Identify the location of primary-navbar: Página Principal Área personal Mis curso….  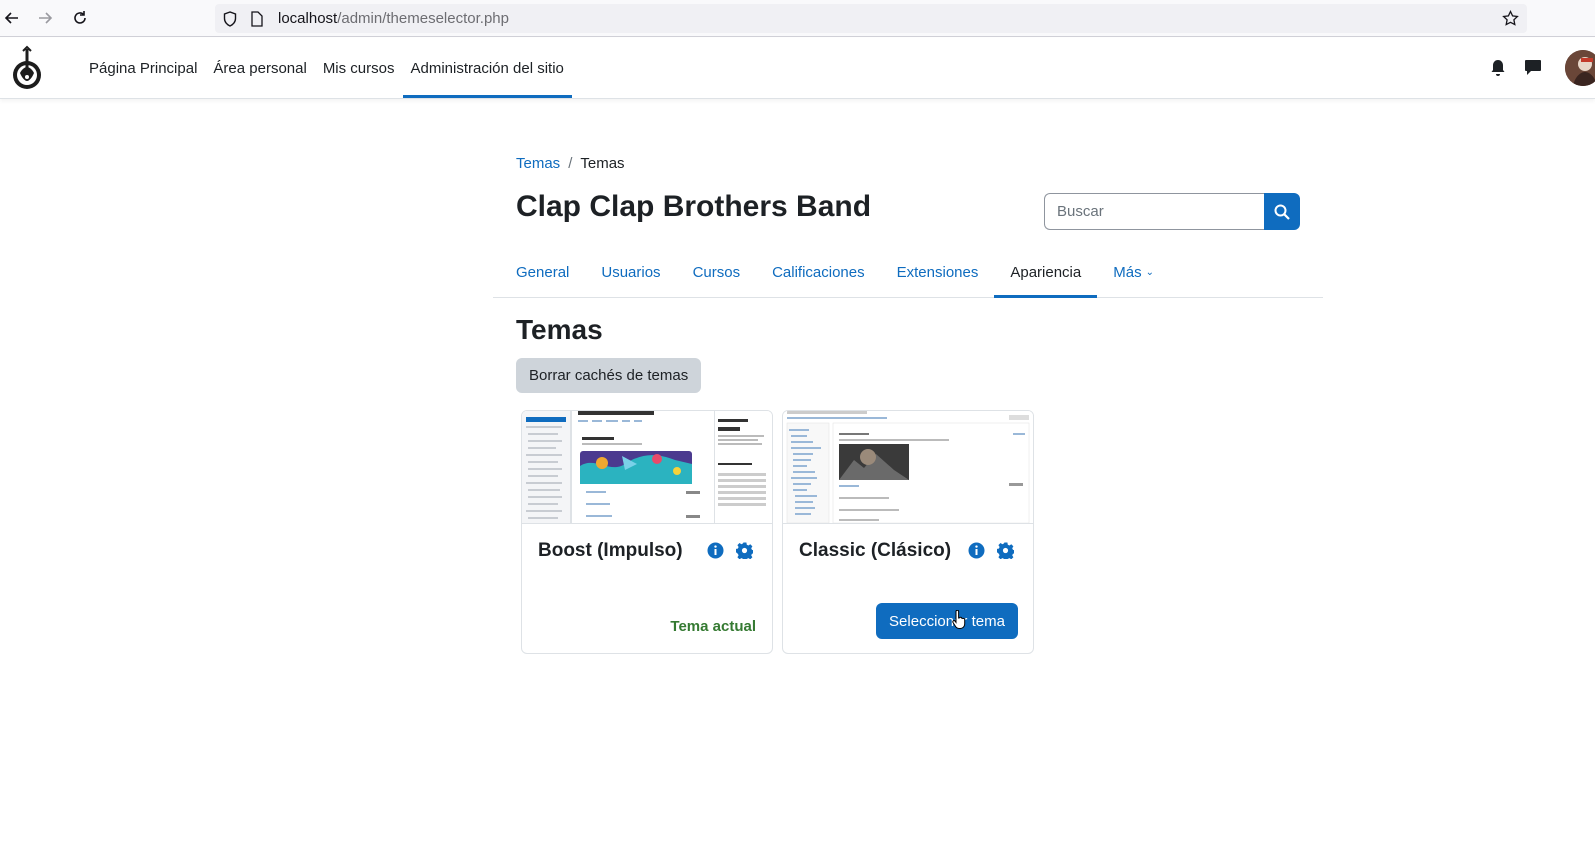
(797, 68).